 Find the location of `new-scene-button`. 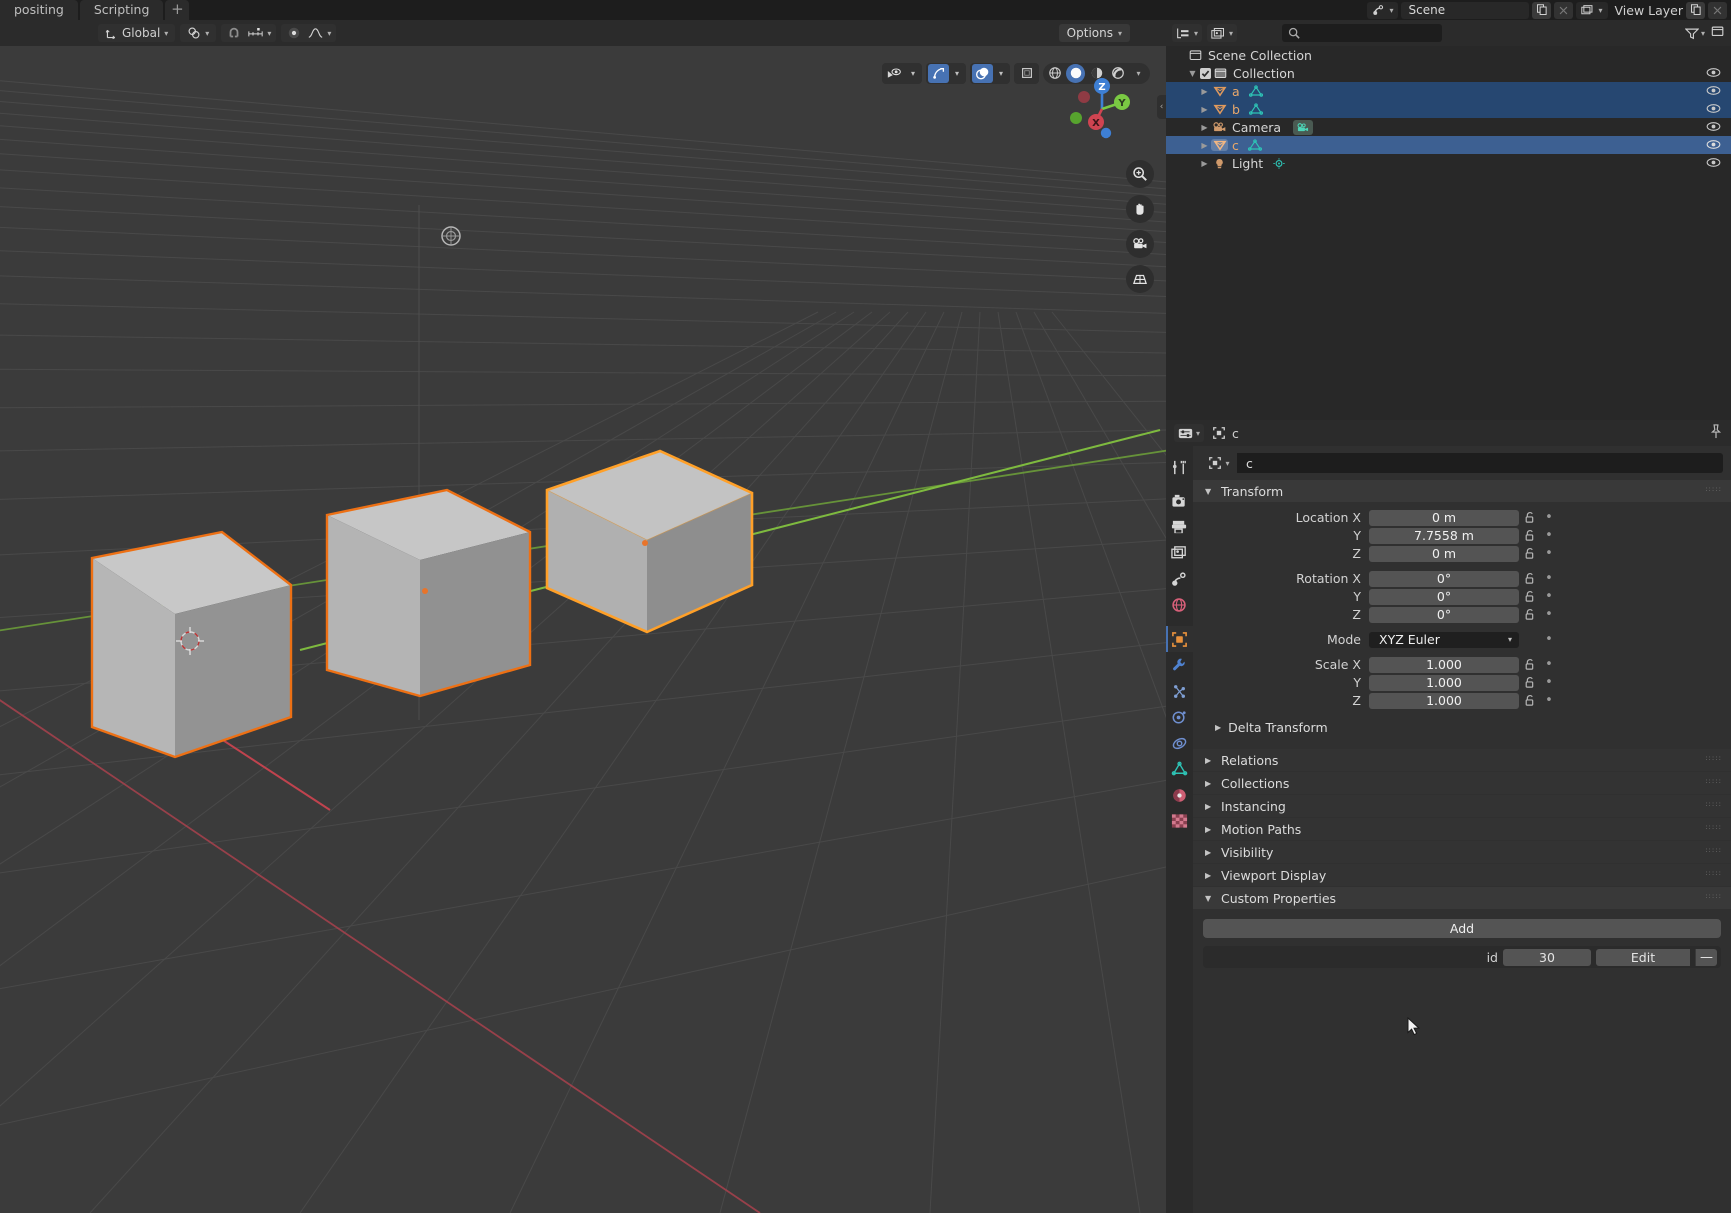

new-scene-button is located at coordinates (1542, 10).